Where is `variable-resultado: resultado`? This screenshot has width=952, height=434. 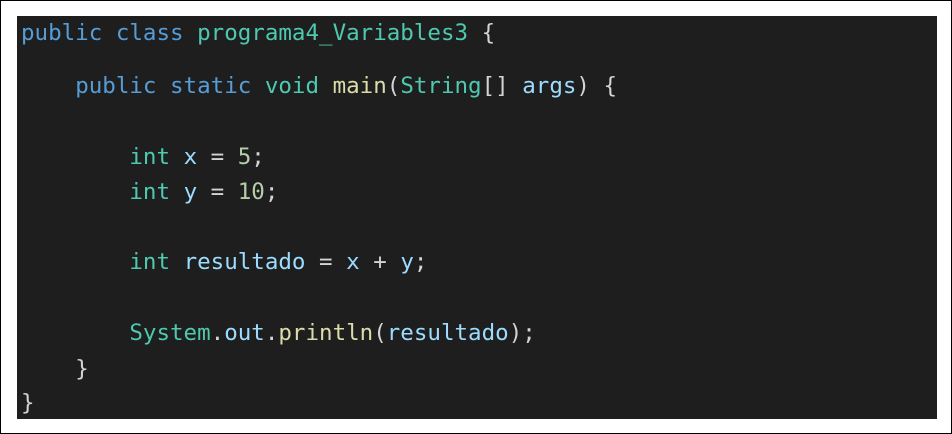 variable-resultado: resultado is located at coordinates (244, 262).